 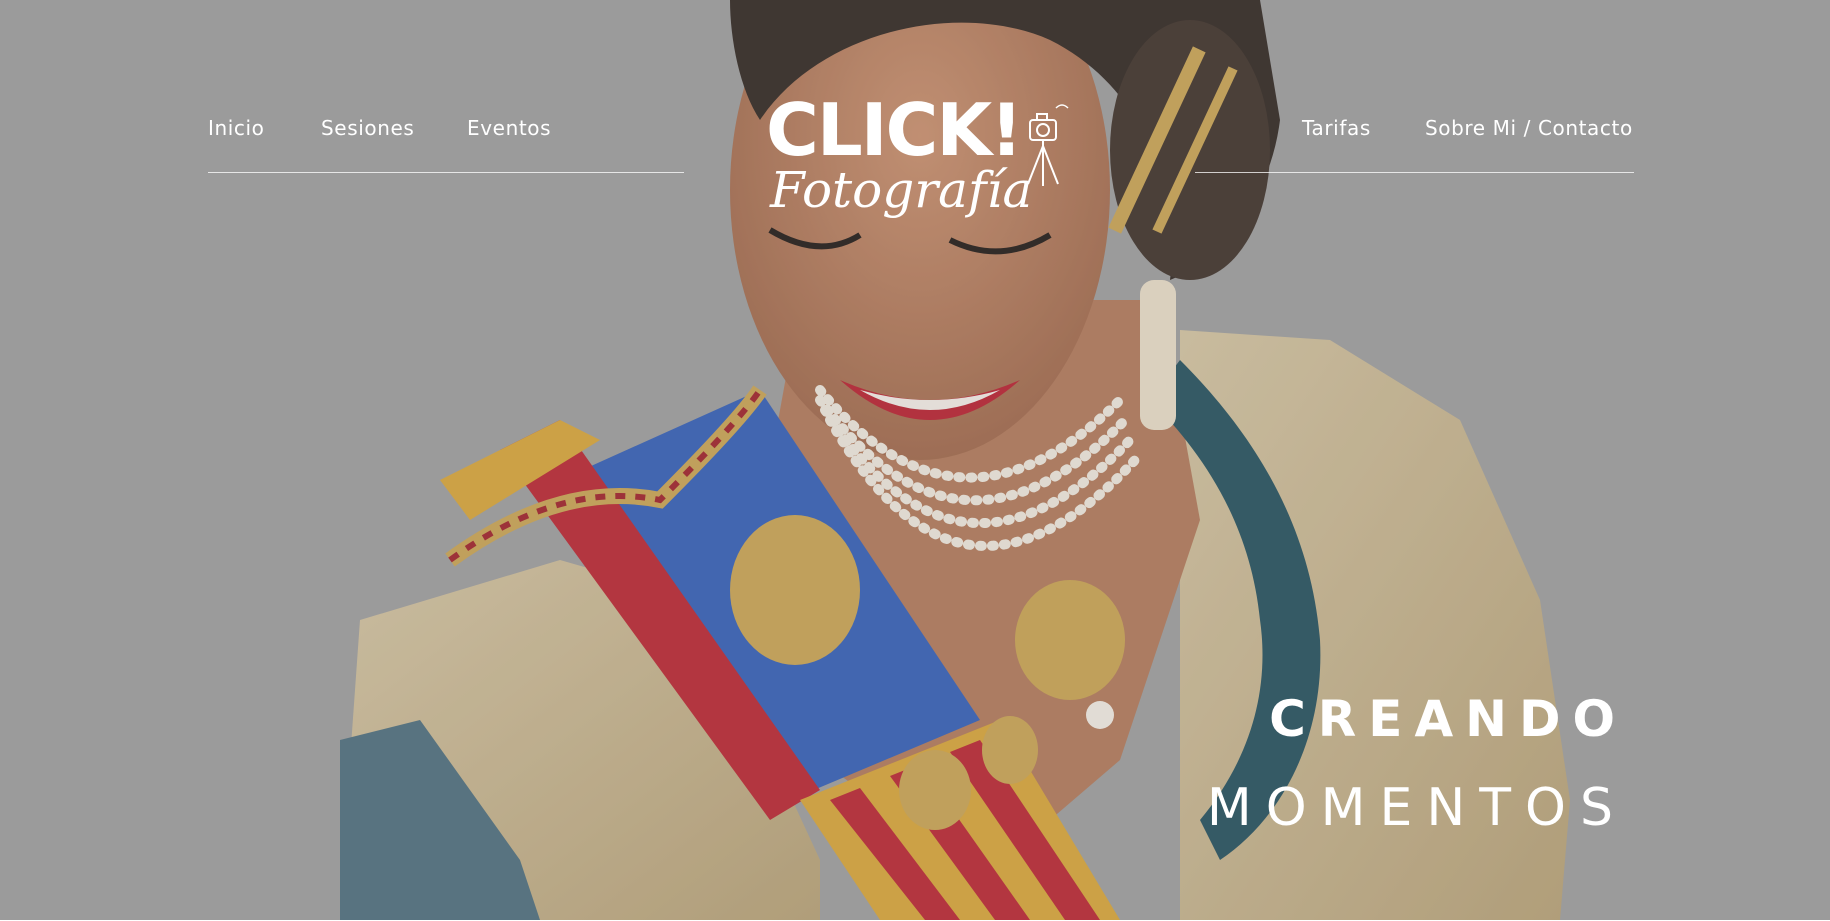 I want to click on camera-on-tripod-icon, so click(x=1048, y=145).